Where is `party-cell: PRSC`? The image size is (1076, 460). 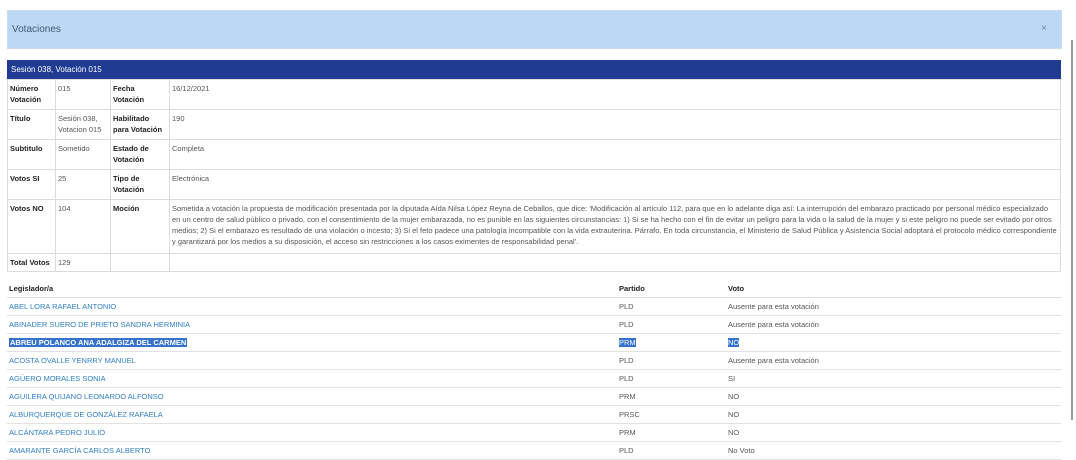
party-cell: PRSC is located at coordinates (671, 414).